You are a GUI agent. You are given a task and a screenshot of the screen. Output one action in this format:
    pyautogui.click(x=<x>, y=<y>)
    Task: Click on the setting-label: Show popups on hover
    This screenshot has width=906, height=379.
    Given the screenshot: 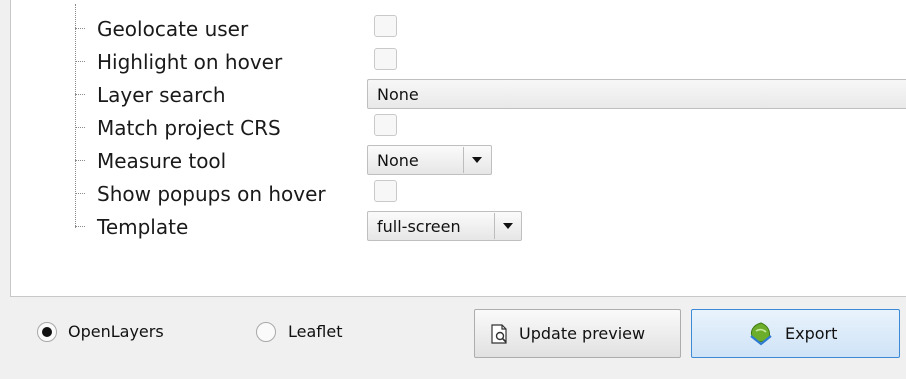 What is the action you would take?
    pyautogui.click(x=211, y=194)
    